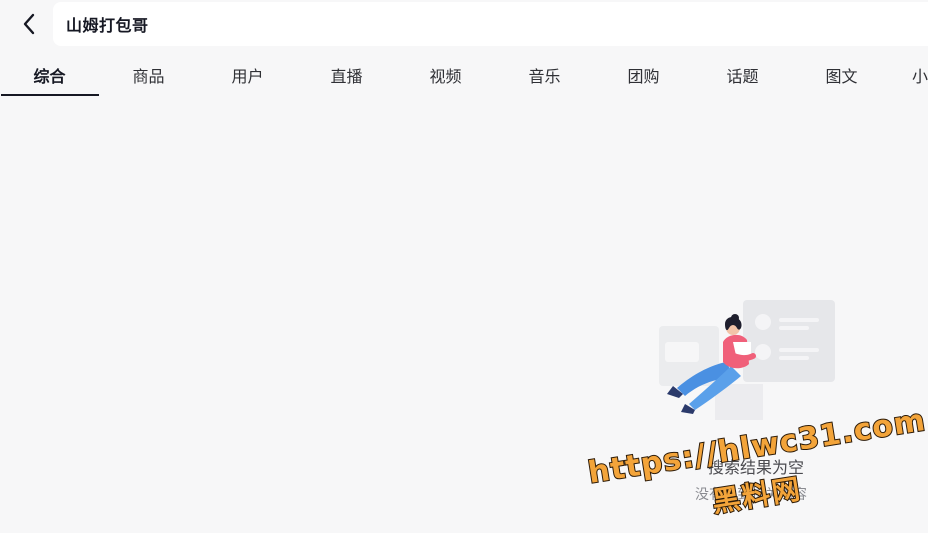 The height and width of the screenshot is (533, 928). Describe the element at coordinates (755, 467) in the screenshot. I see `empty-state-title: 搜索结果为空` at that location.